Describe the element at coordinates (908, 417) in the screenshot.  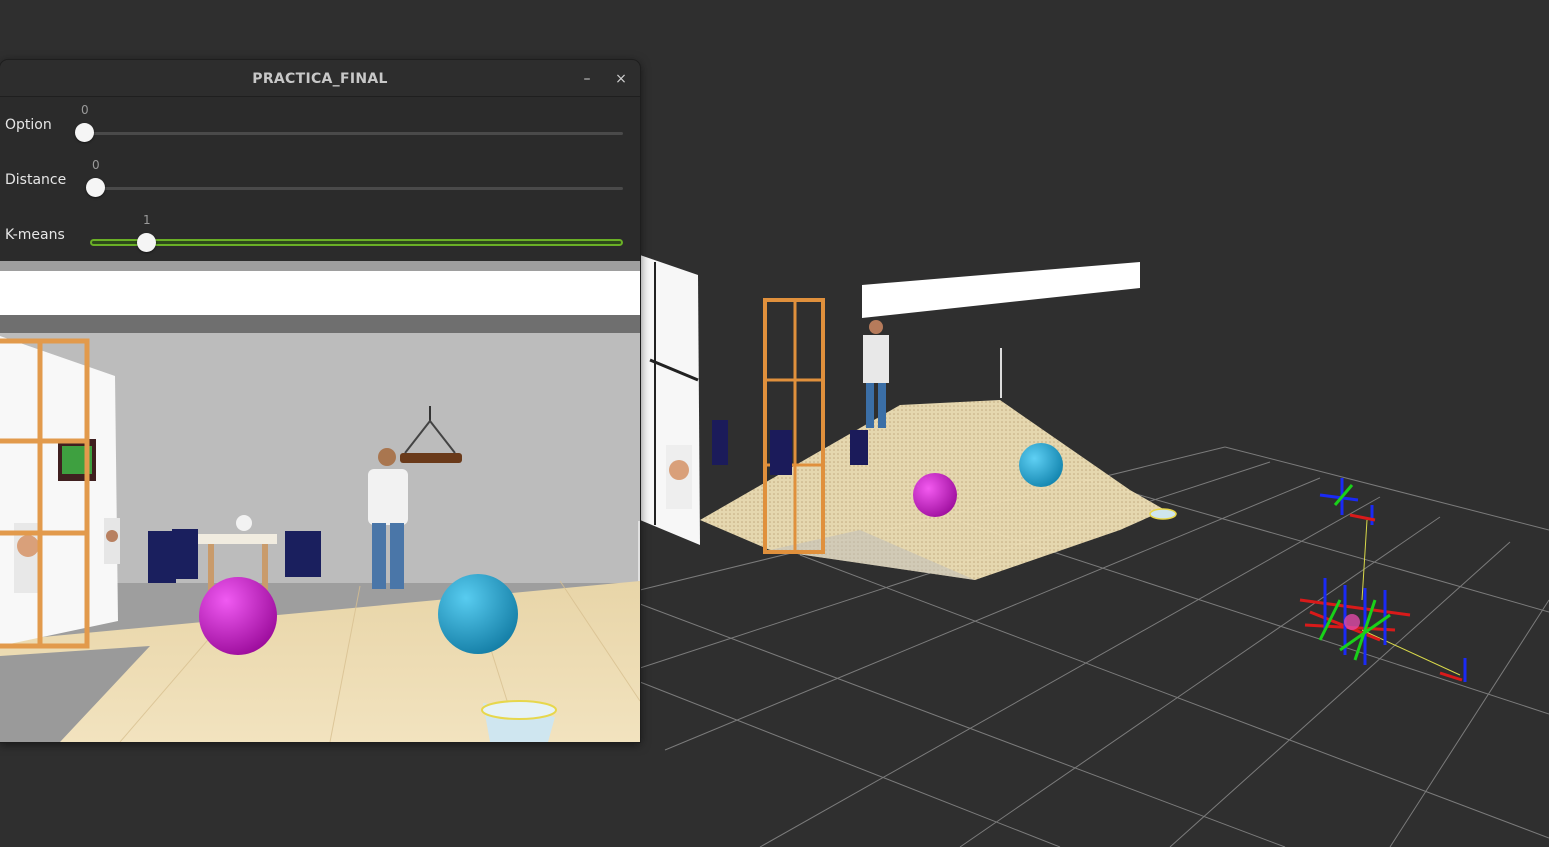
I see `point-cloud` at that location.